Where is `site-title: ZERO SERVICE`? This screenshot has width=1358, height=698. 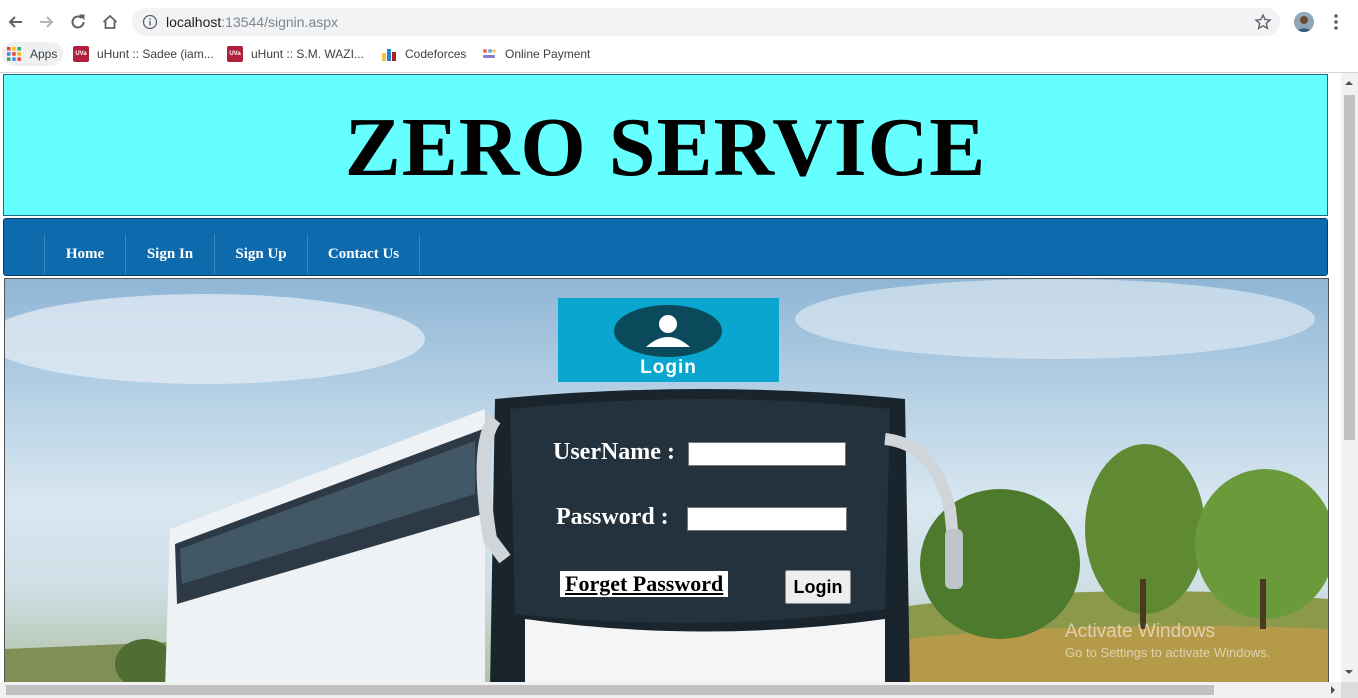 site-title: ZERO SERVICE is located at coordinates (665, 147).